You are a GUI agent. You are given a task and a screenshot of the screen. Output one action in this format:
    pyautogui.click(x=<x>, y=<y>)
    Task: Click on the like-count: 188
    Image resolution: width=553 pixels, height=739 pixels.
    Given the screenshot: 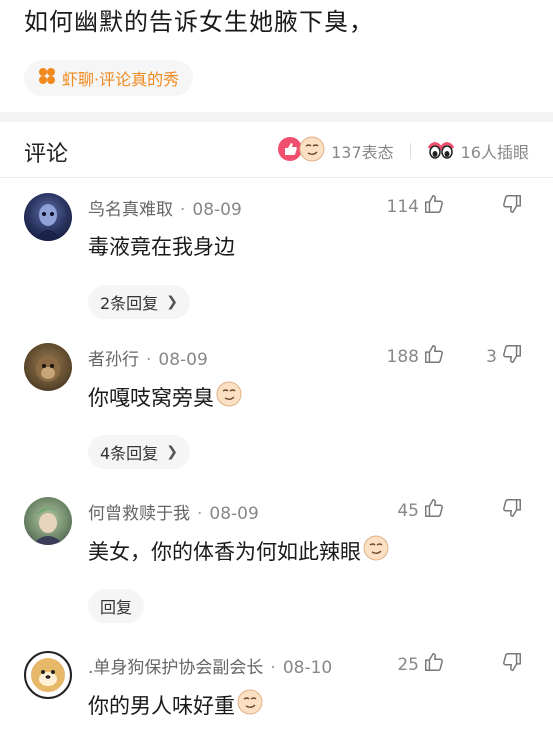 What is the action you would take?
    pyautogui.click(x=402, y=356)
    